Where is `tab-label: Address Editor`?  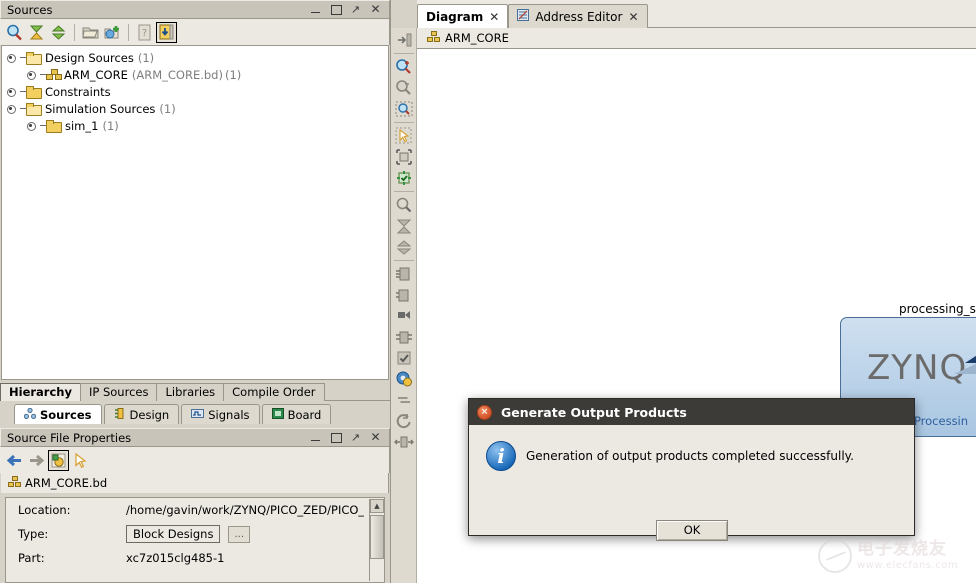 tab-label: Address Editor is located at coordinates (579, 16).